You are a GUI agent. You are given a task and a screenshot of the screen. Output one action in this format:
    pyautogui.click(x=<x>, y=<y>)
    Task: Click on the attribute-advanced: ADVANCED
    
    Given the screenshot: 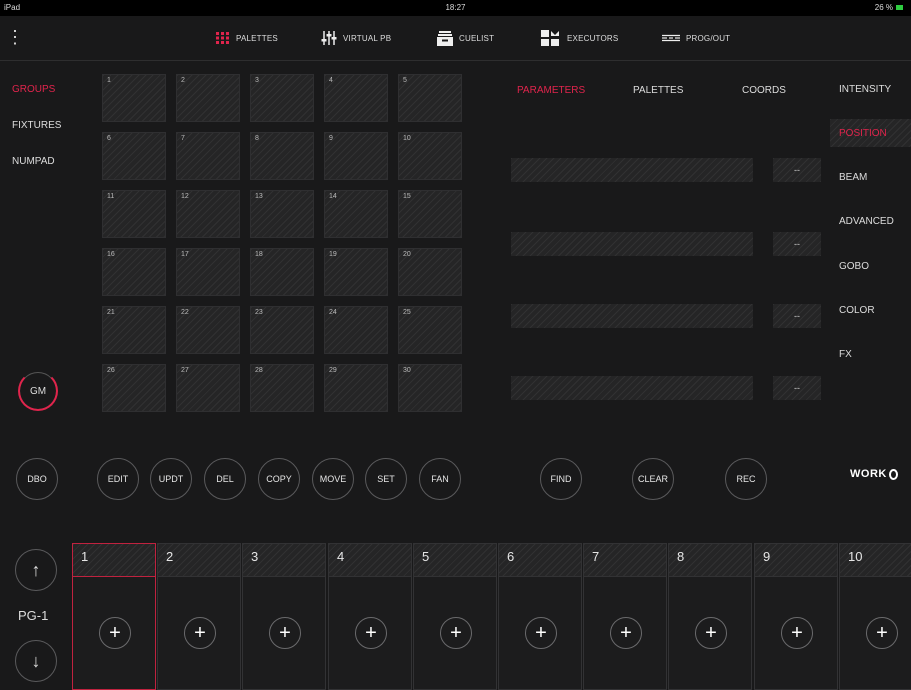 What is the action you would take?
    pyautogui.click(x=866, y=221)
    